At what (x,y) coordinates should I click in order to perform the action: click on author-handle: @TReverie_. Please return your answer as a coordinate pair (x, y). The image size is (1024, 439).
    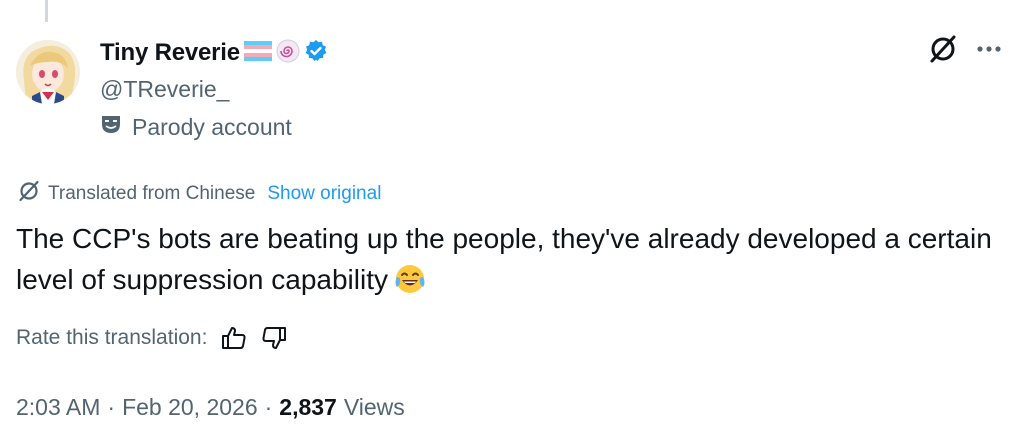
    Looking at the image, I should click on (164, 89).